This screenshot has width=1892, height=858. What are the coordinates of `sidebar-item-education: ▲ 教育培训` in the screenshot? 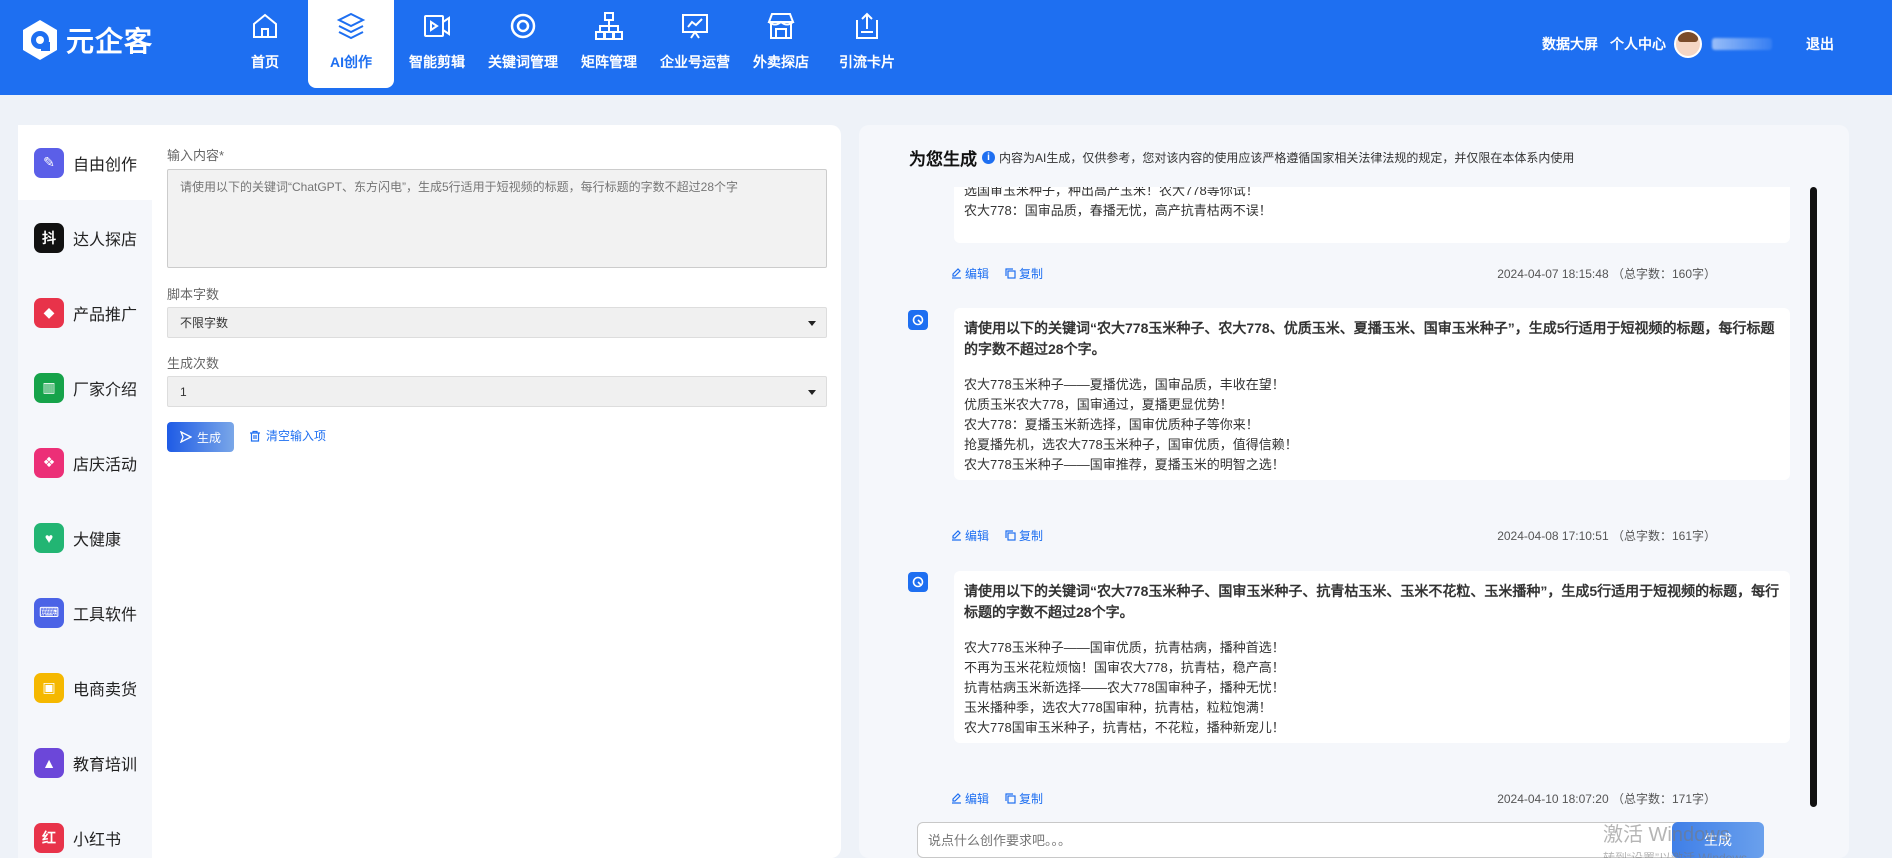 It's located at (85, 762).